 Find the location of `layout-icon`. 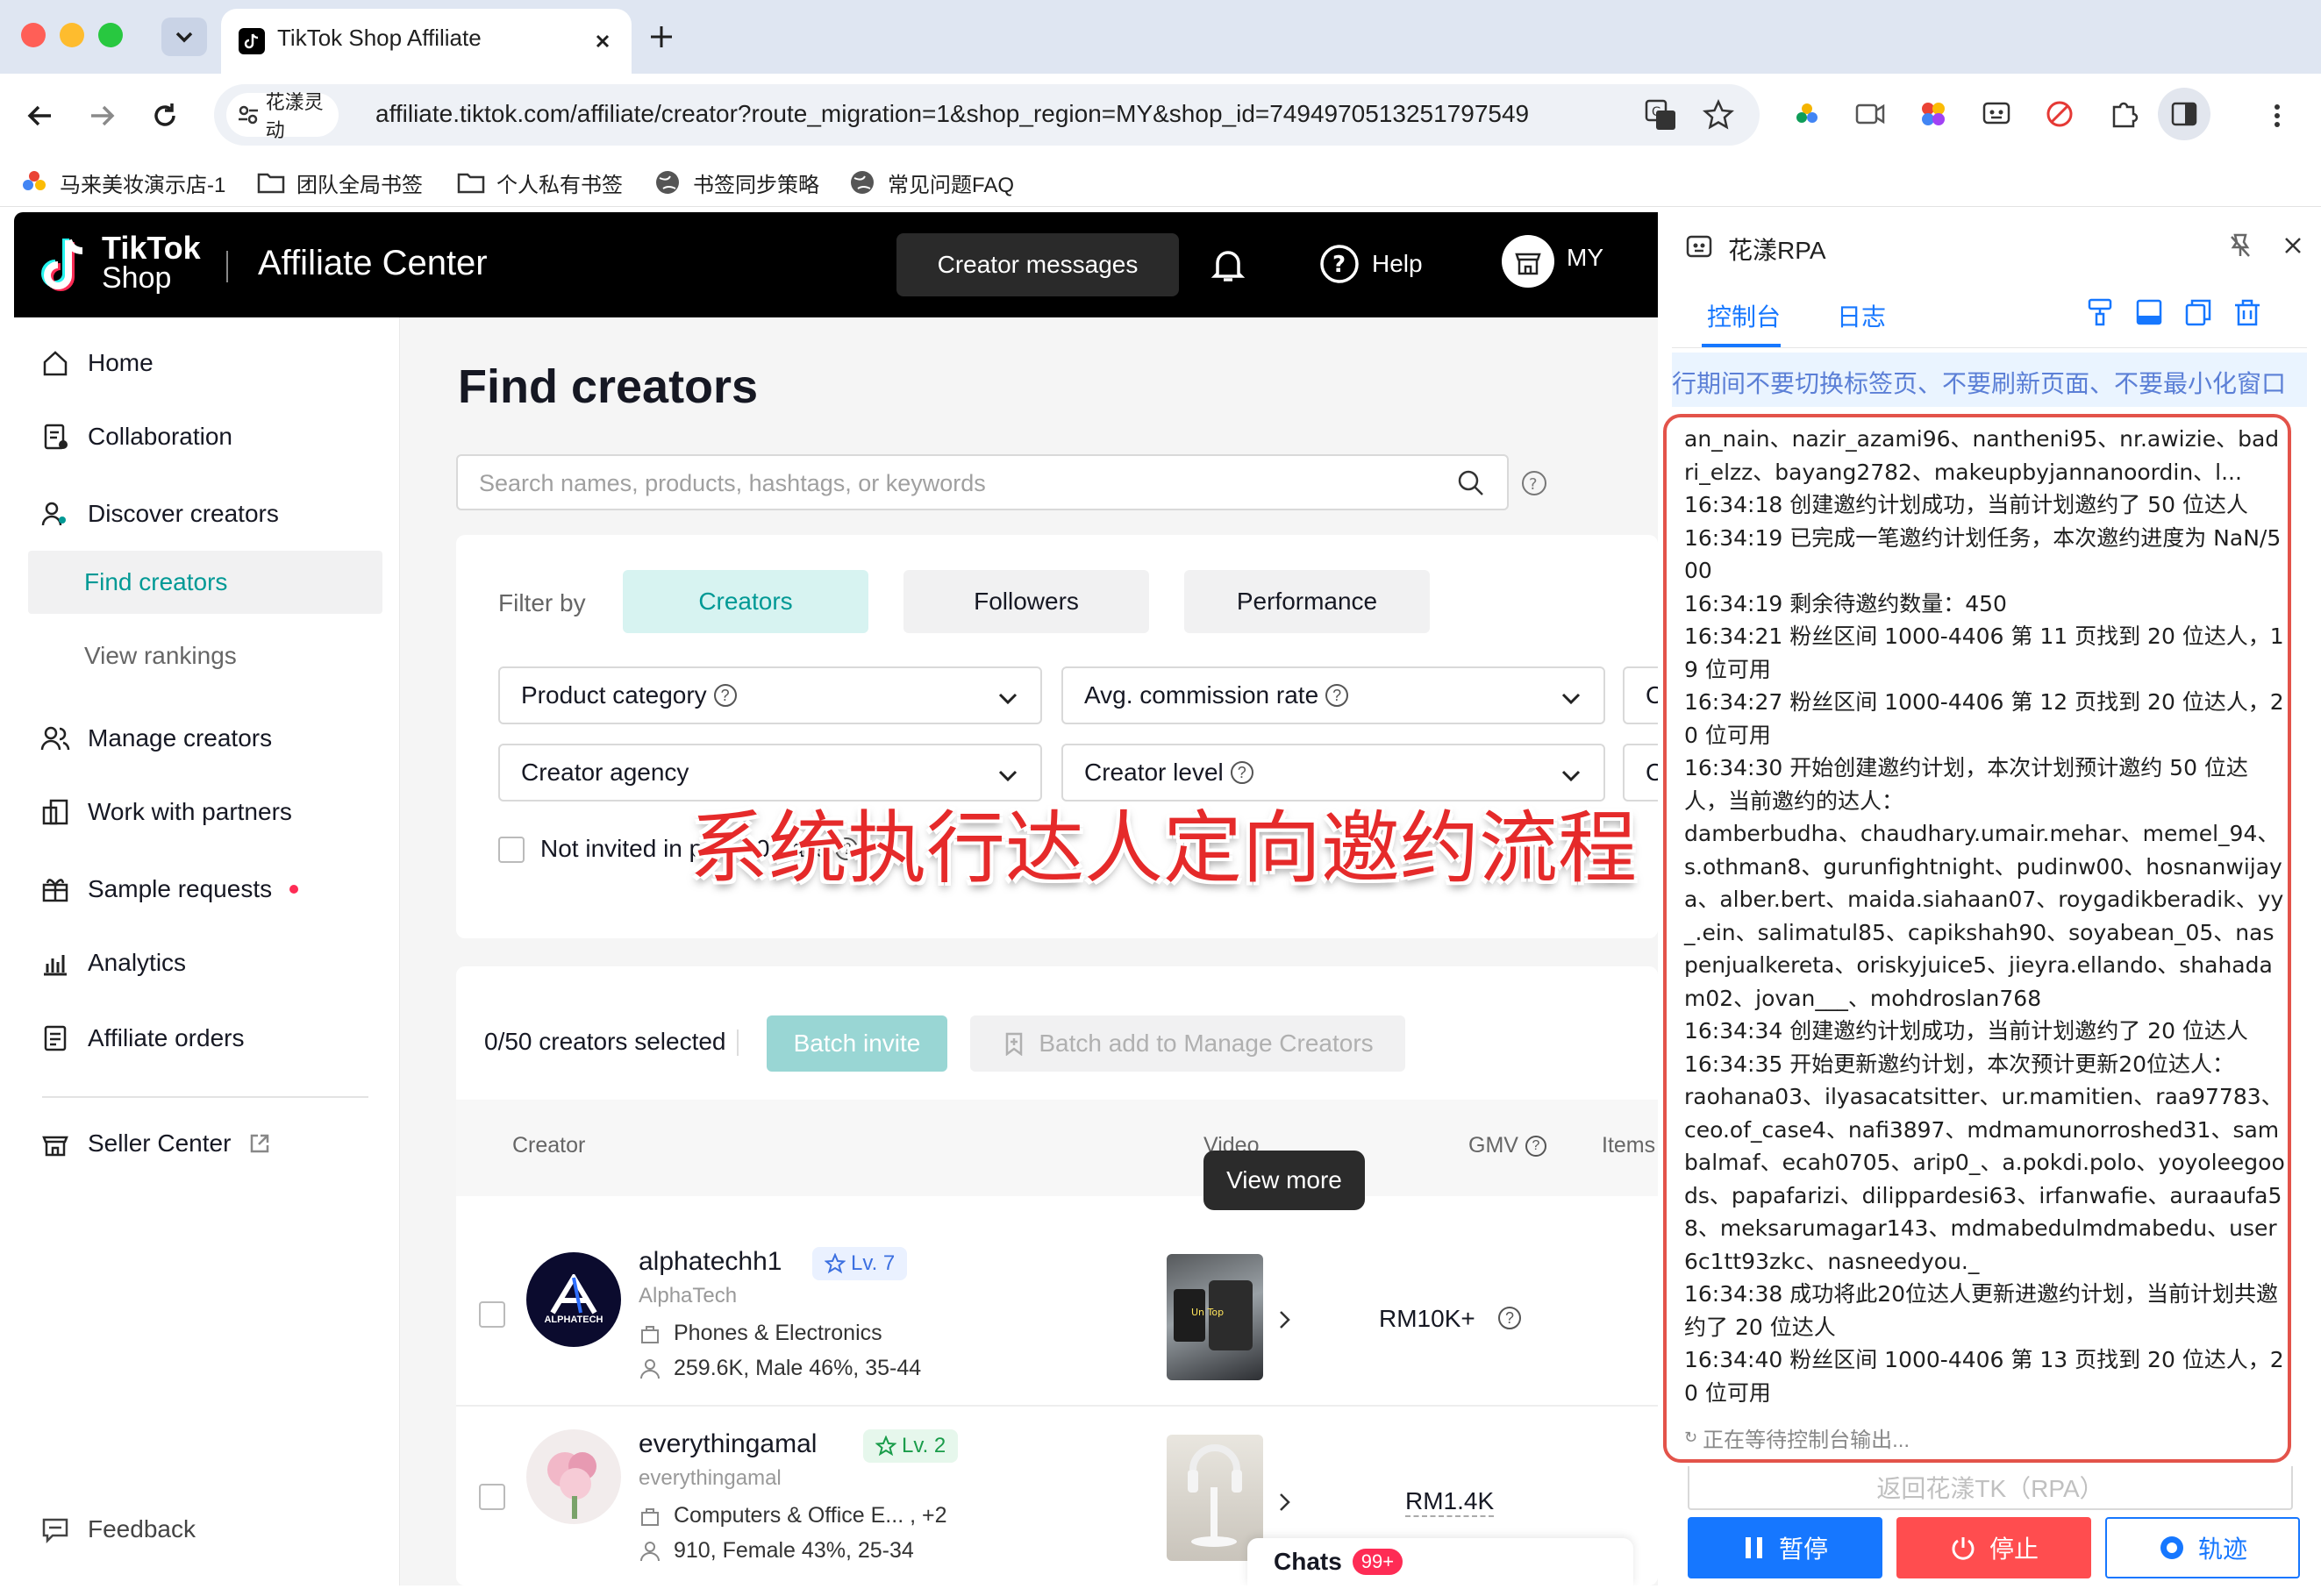

layout-icon is located at coordinates (2149, 314).